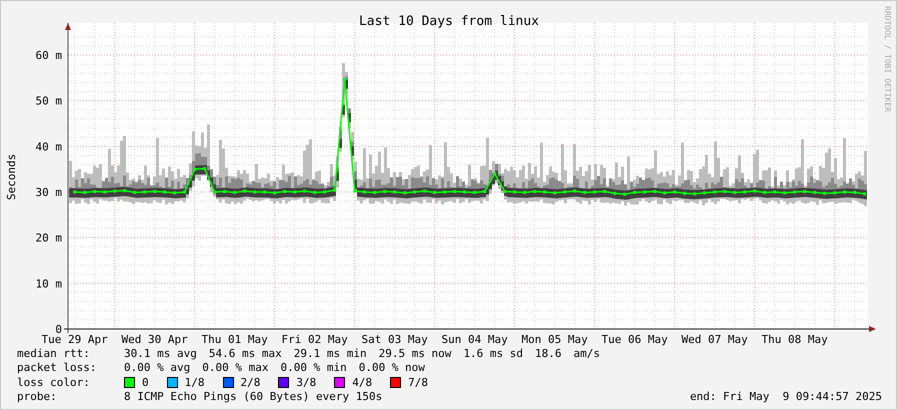  I want to click on legend-label: median rtt:, so click(54, 353).